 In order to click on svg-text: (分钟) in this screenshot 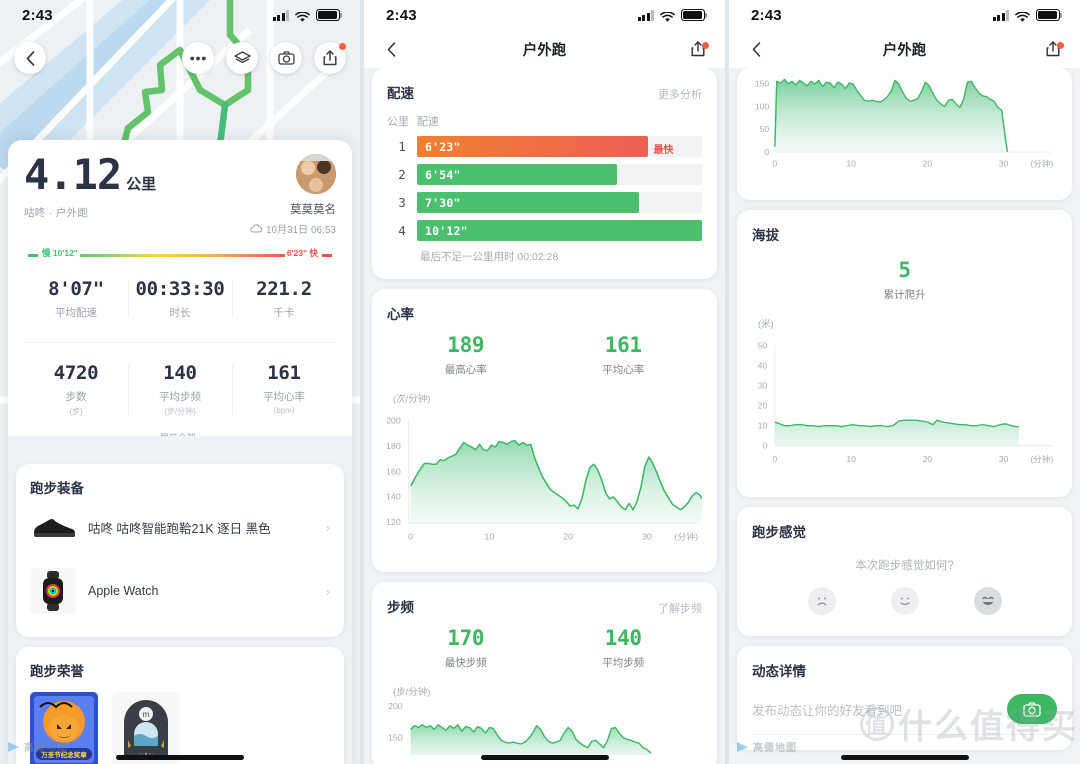, I will do `click(686, 537)`.